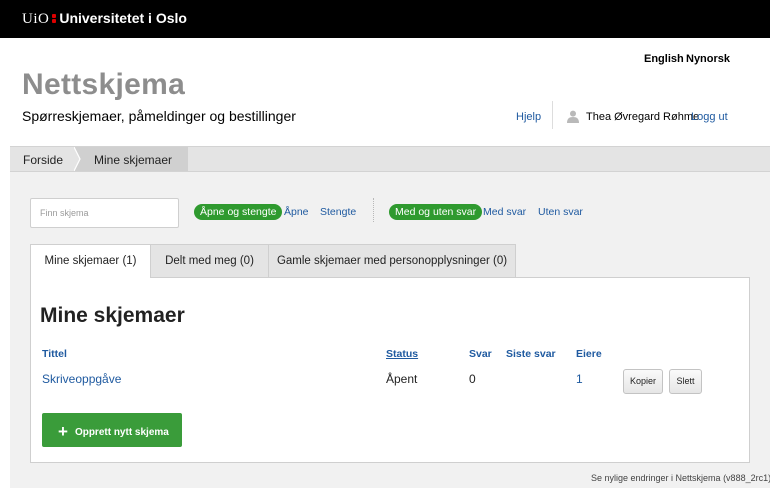 The width and height of the screenshot is (770, 488). I want to click on logo-short: UiO, so click(36, 19).